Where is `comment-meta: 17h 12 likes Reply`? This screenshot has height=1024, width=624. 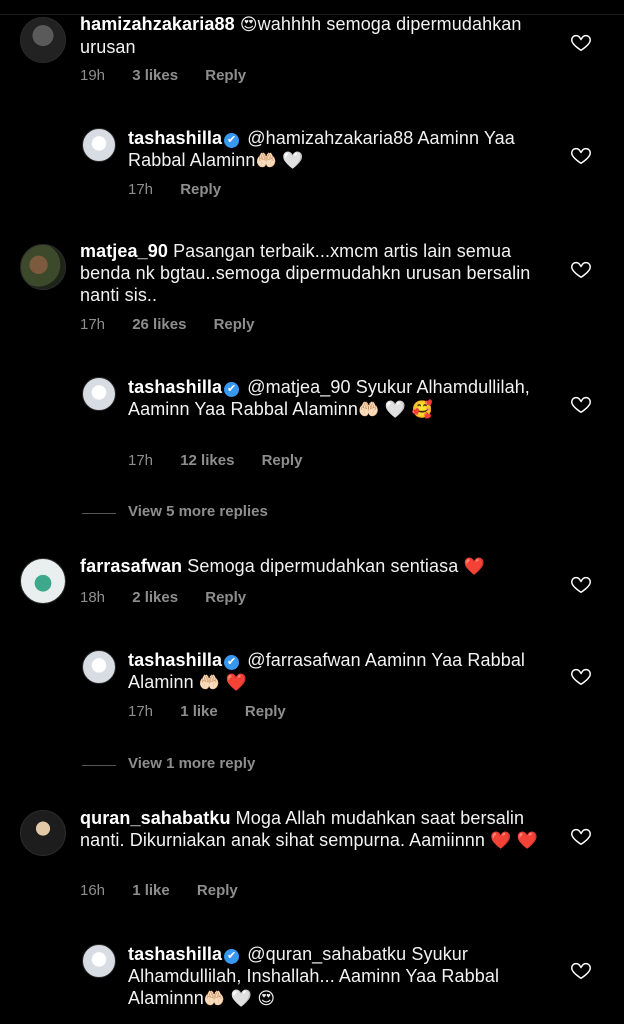
comment-meta: 17h 12 likes Reply is located at coordinates (226, 460).